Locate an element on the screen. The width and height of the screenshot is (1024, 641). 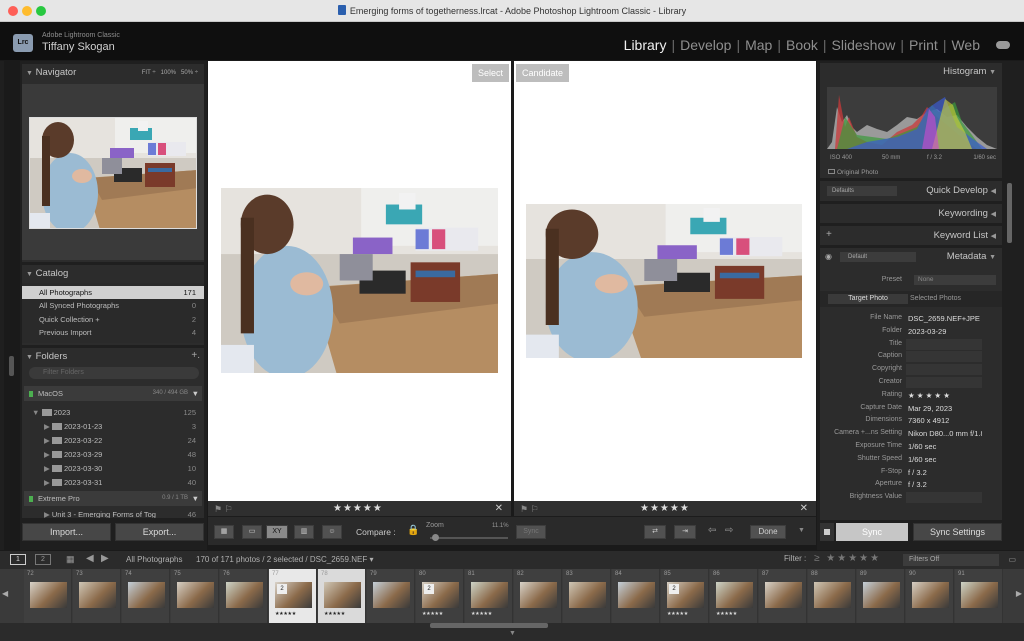
lock-icon: 🔒 is located at coordinates (413, 530).